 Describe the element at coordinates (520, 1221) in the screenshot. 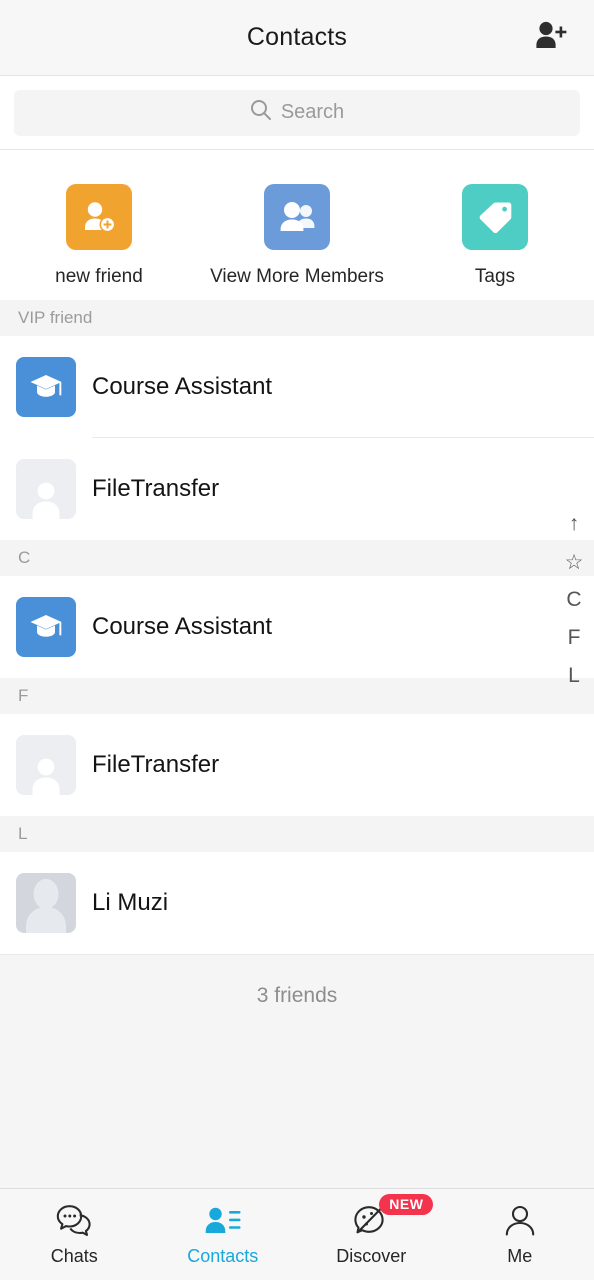

I see `person-outline-icon` at that location.